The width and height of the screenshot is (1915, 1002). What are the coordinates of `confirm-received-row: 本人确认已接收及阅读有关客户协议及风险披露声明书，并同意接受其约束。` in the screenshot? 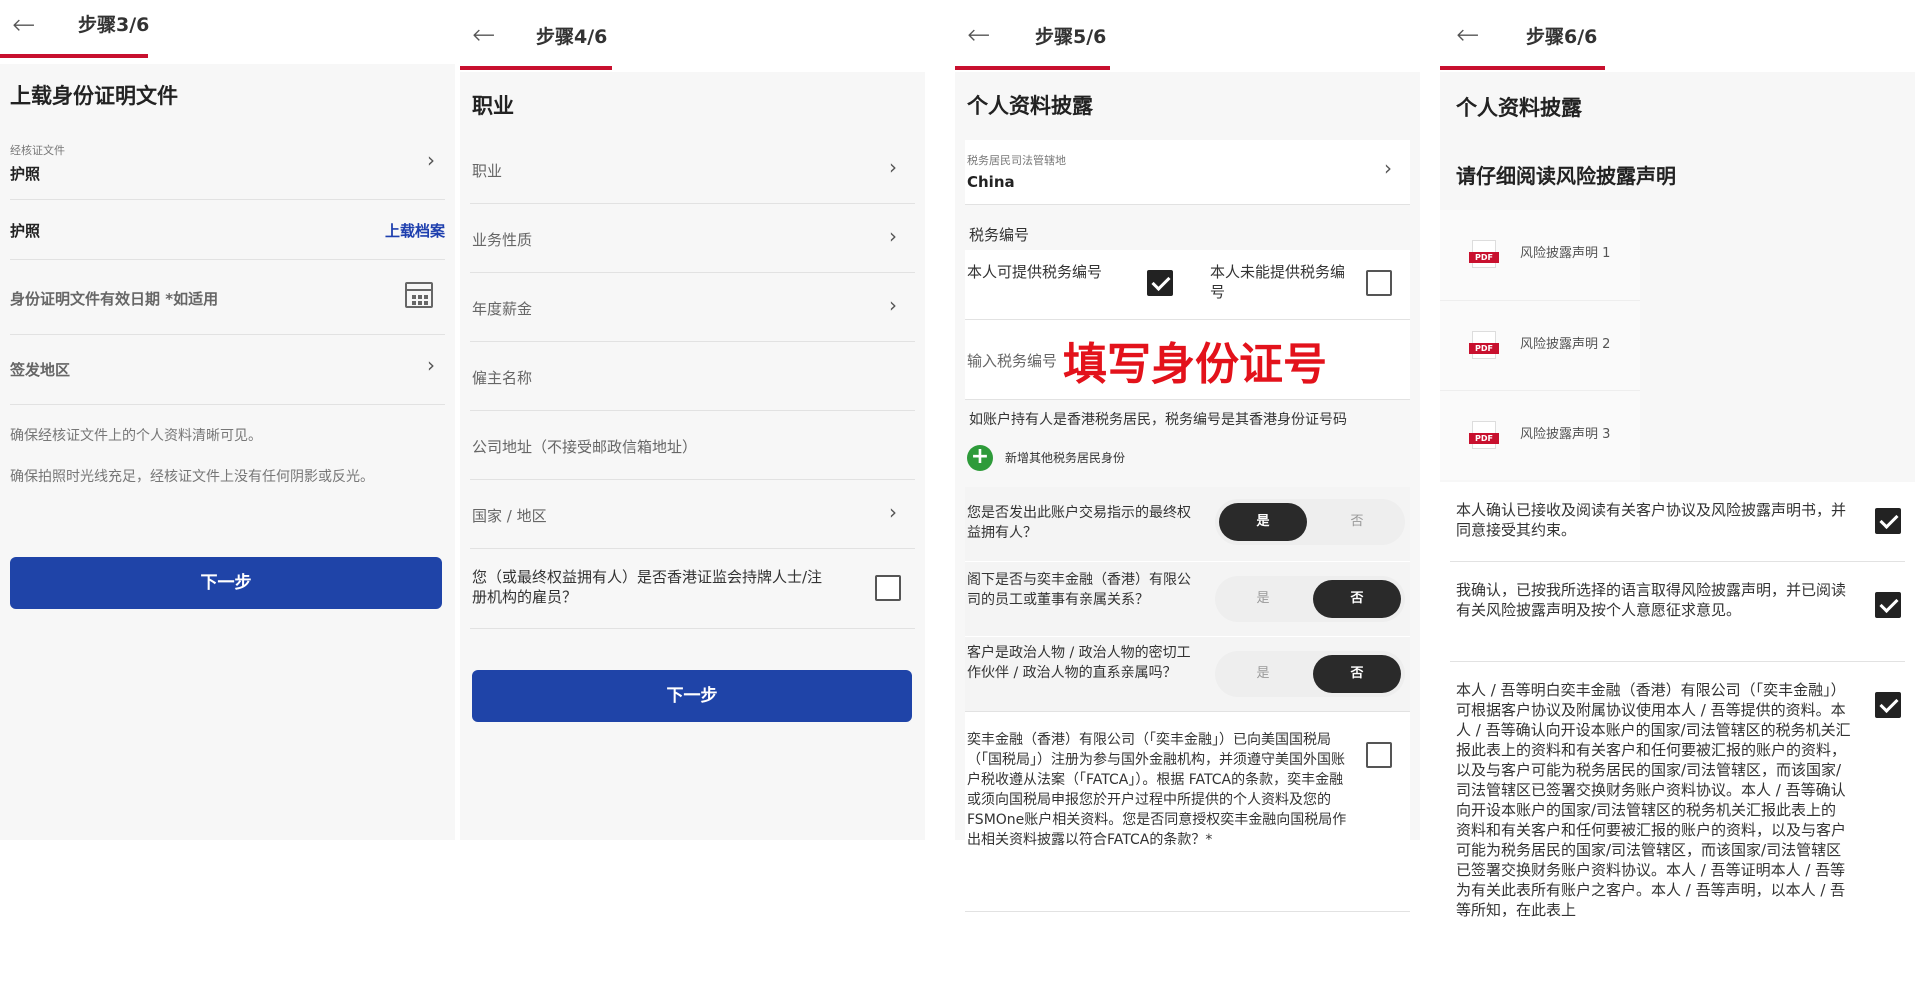 It's located at (1677, 526).